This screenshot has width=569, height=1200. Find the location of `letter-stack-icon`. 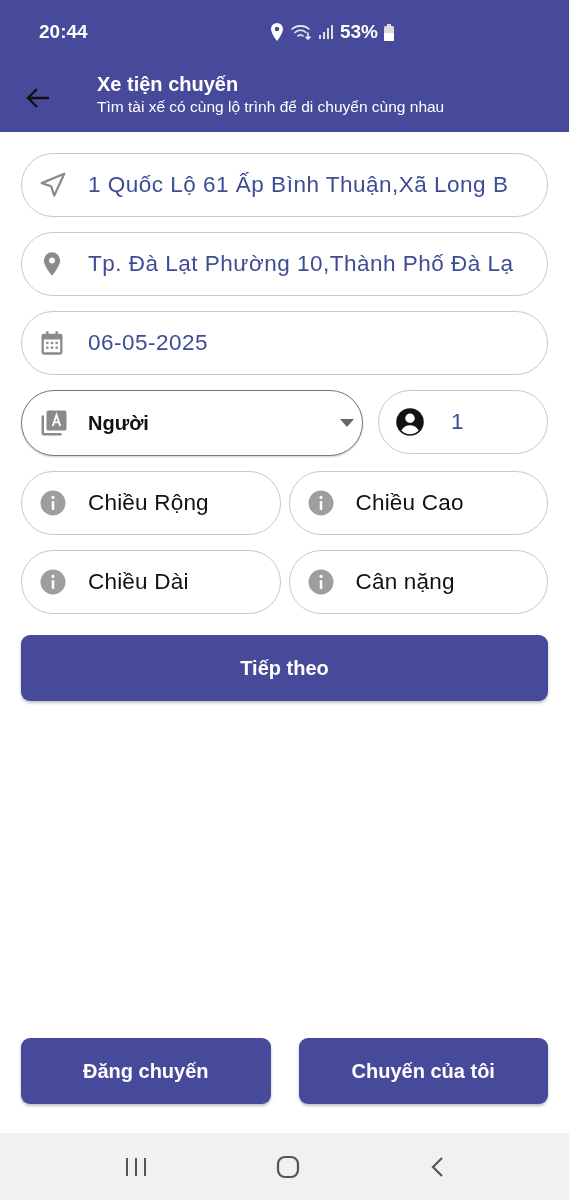

letter-stack-icon is located at coordinates (54, 423).